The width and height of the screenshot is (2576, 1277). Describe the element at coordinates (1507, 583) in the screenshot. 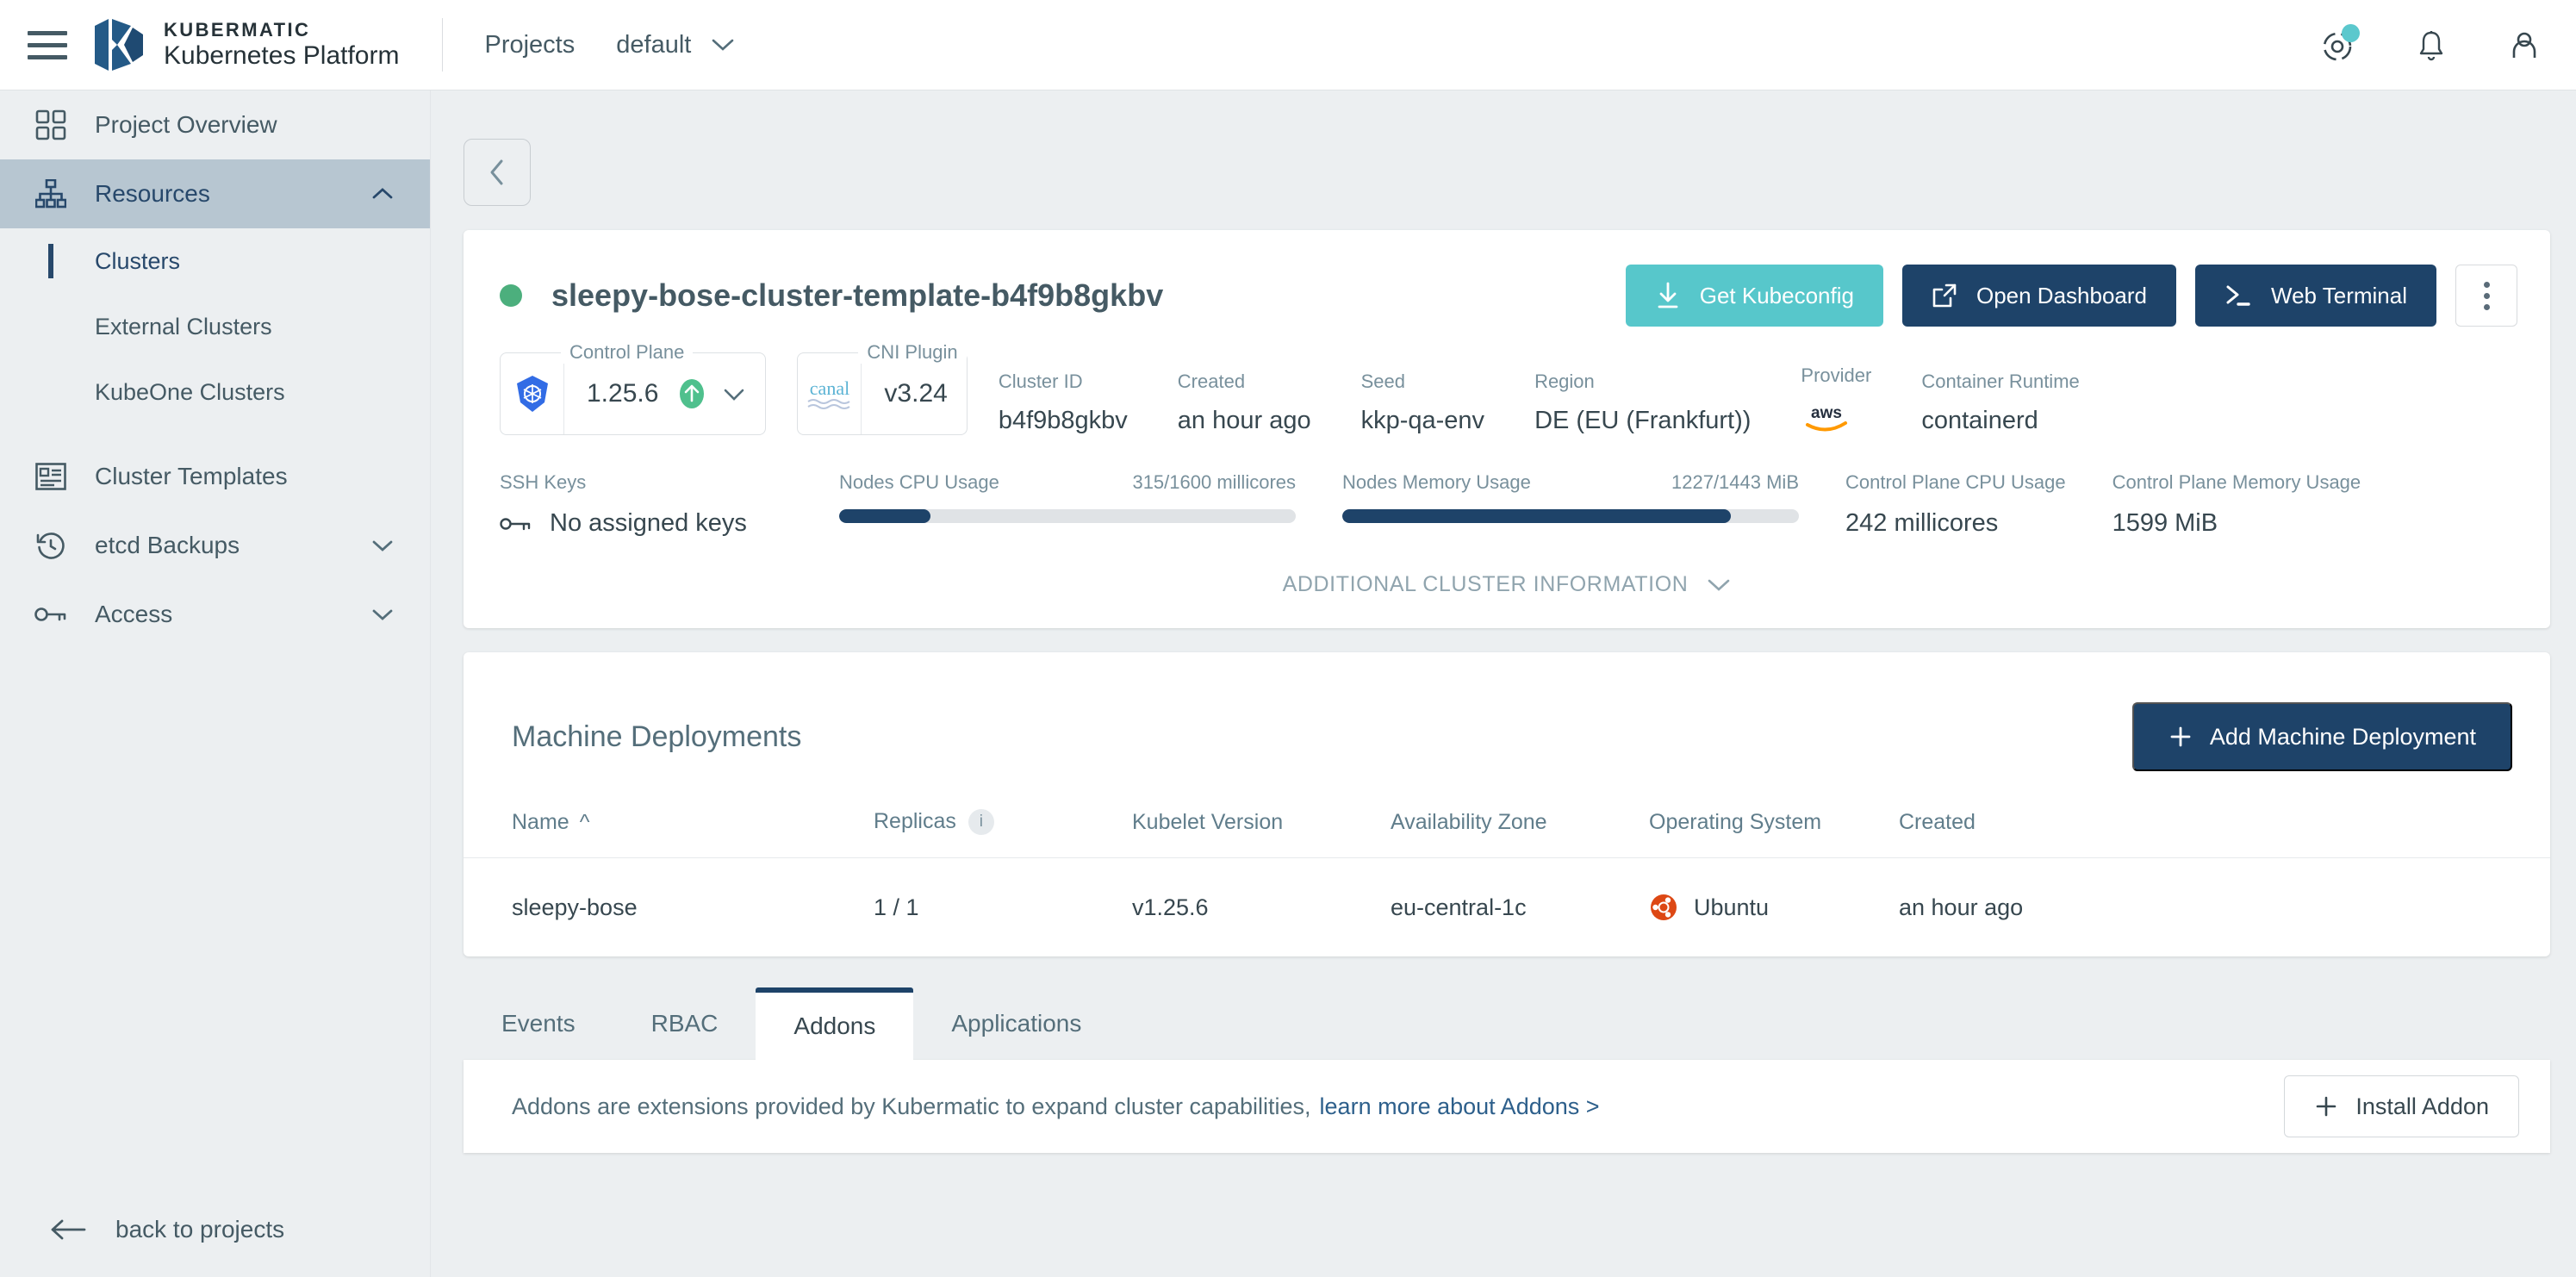

I see `additional-cluster-information-toggle: ADDITIONAL CLUSTER INFORMATION` at that location.